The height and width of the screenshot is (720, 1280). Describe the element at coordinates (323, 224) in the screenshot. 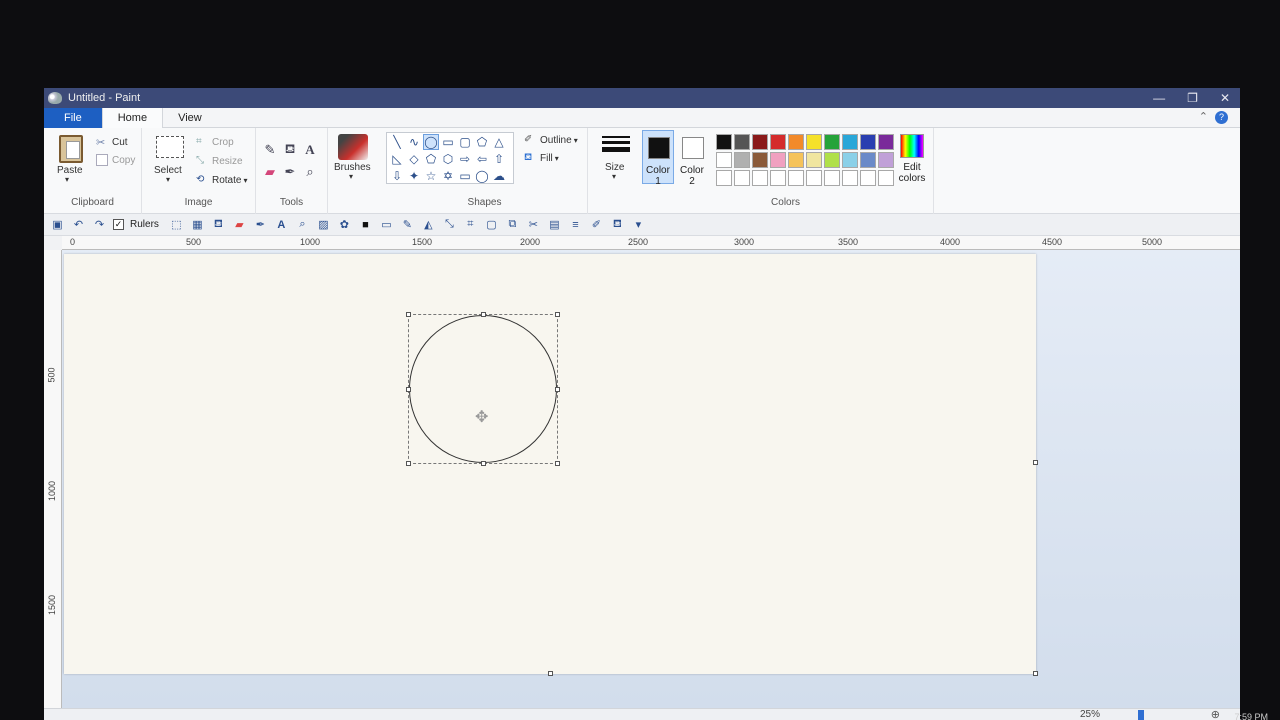

I see `image-icon: ▨` at that location.